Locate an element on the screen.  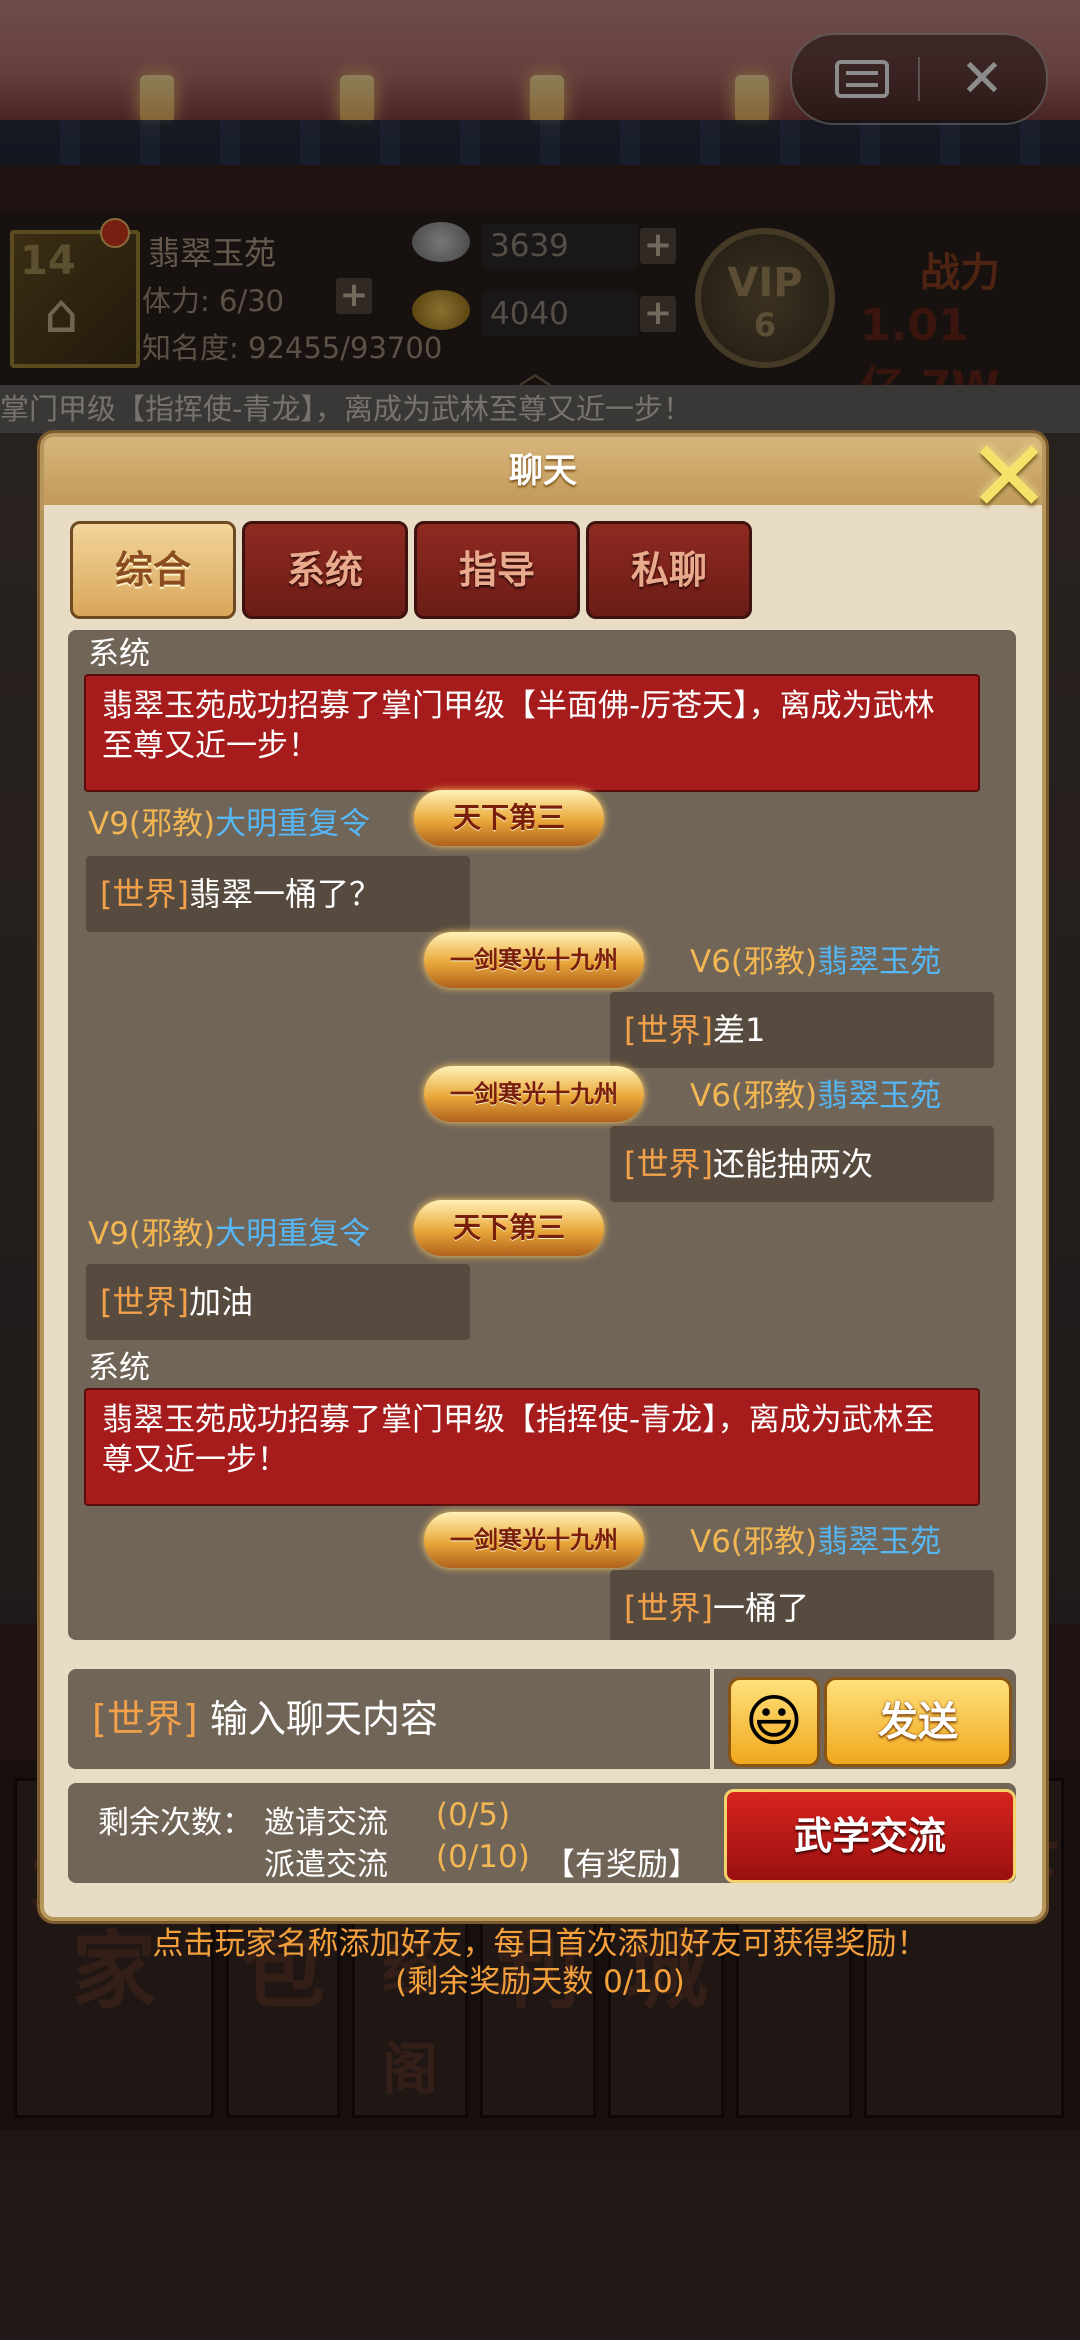
chat-bubble: [世界]还能抽两次 is located at coordinates (802, 1164).